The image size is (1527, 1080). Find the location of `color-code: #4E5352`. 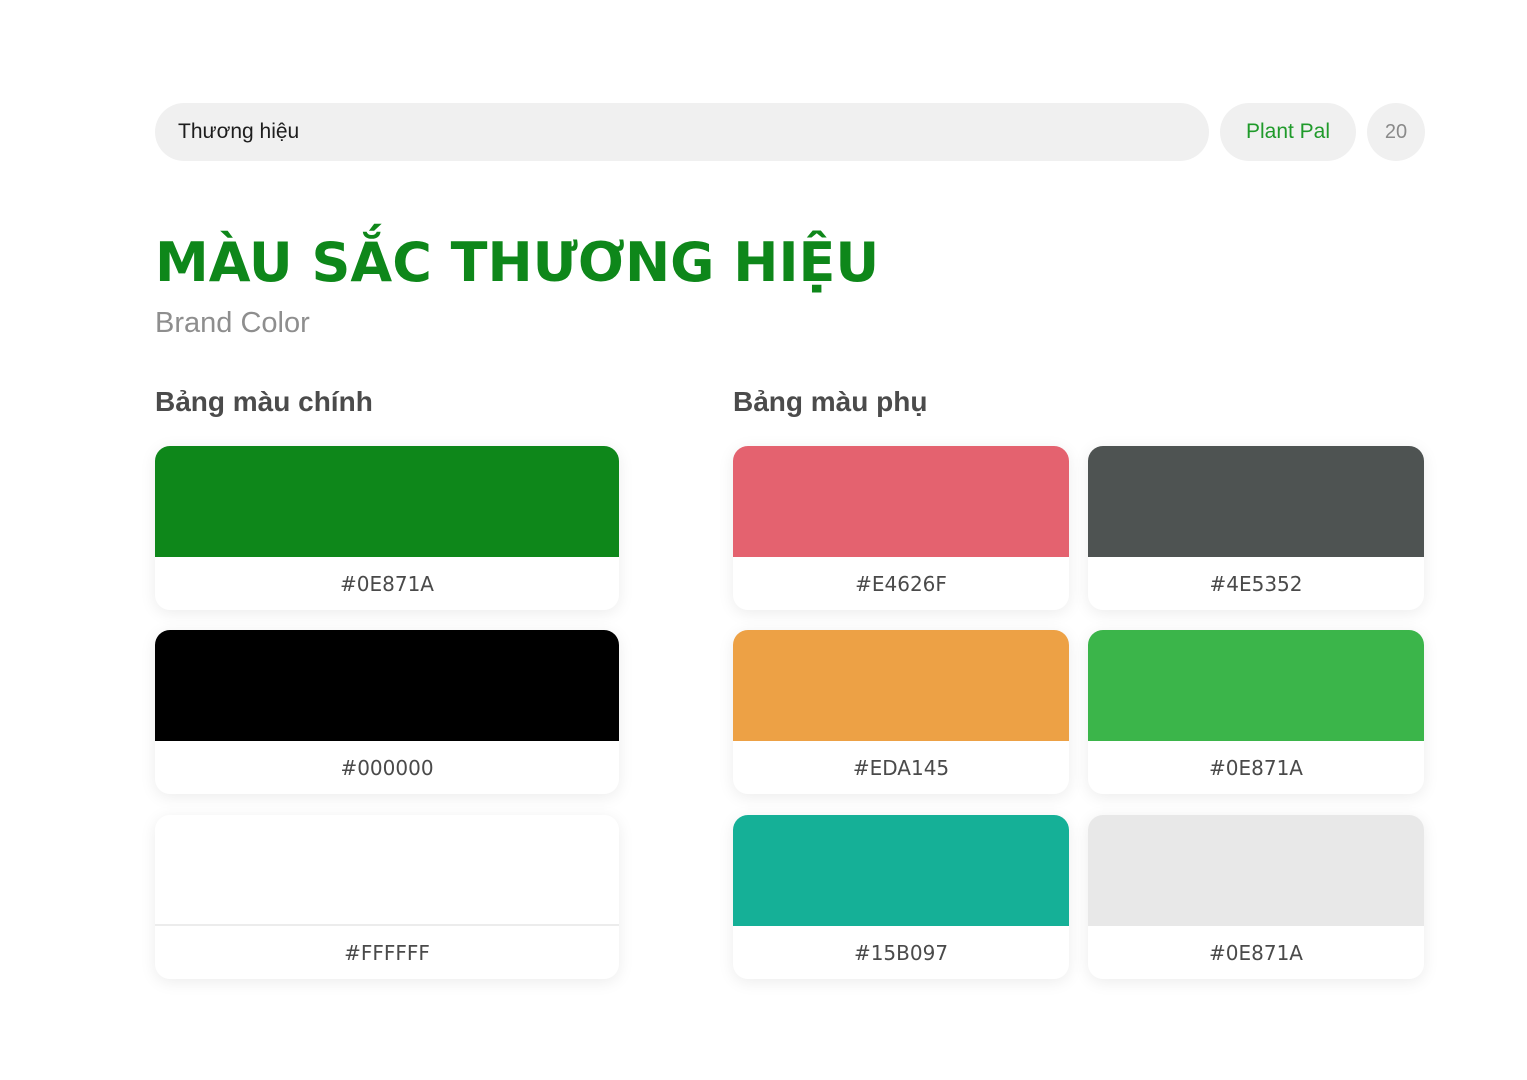

color-code: #4E5352 is located at coordinates (1256, 583).